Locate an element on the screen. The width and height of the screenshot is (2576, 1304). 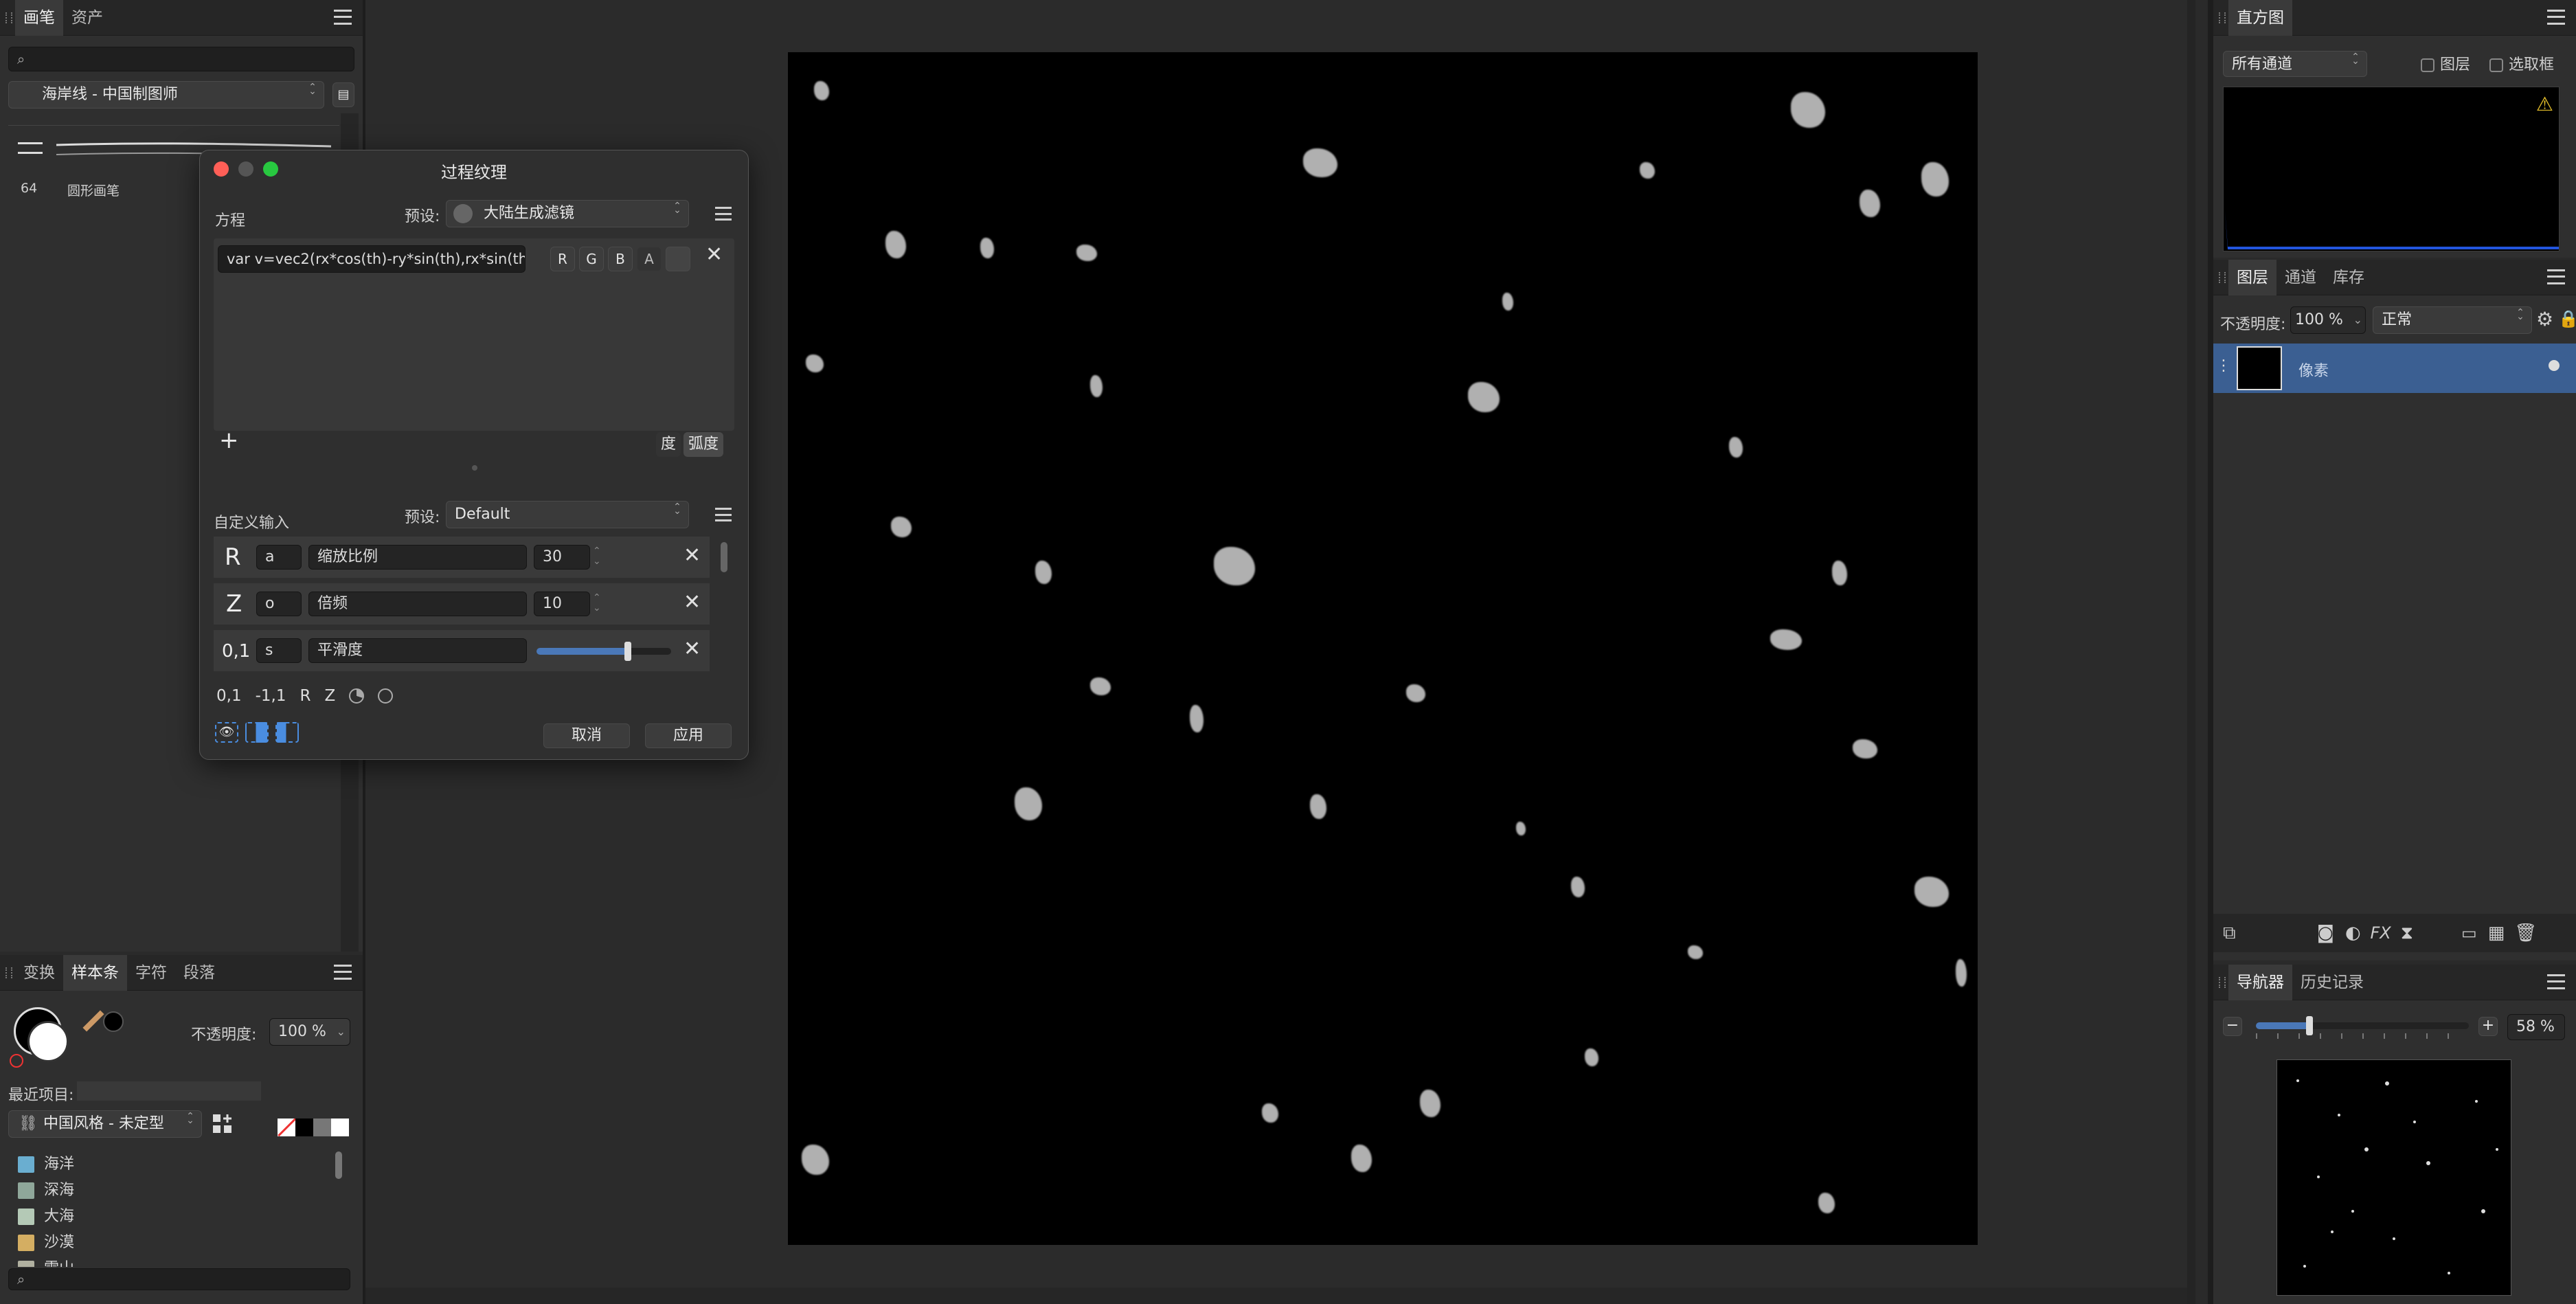
tab-assets: 资产 is located at coordinates (87, 18).